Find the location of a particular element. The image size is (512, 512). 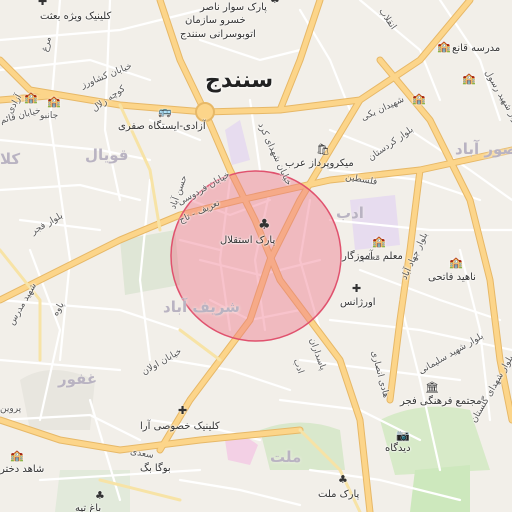

district-label-adab: ادب is located at coordinates (350, 213).